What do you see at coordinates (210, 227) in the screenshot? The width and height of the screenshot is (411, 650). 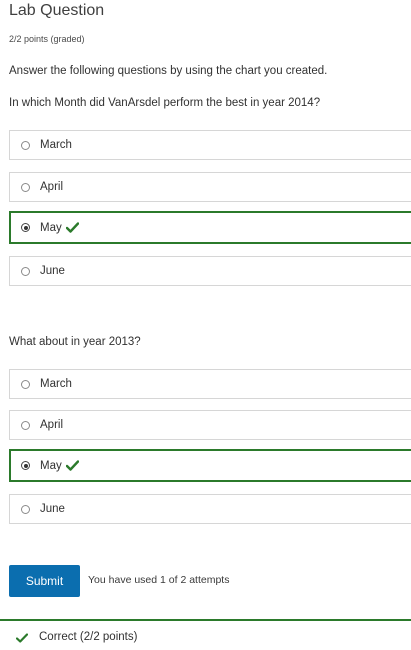 I see `q1-option-may: May` at bounding box center [210, 227].